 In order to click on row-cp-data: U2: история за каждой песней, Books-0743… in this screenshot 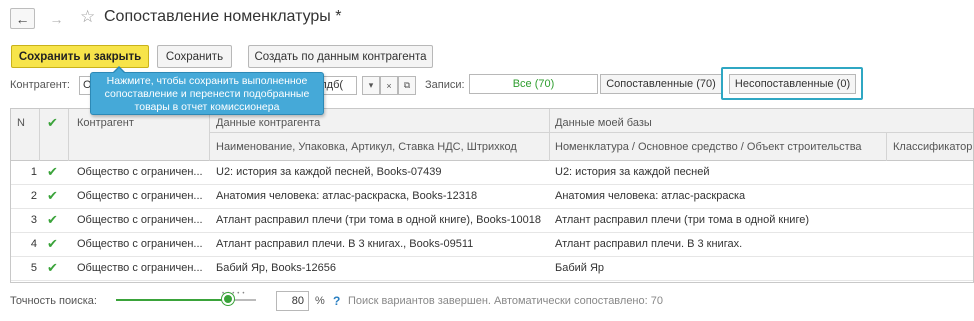, I will do `click(329, 172)`.